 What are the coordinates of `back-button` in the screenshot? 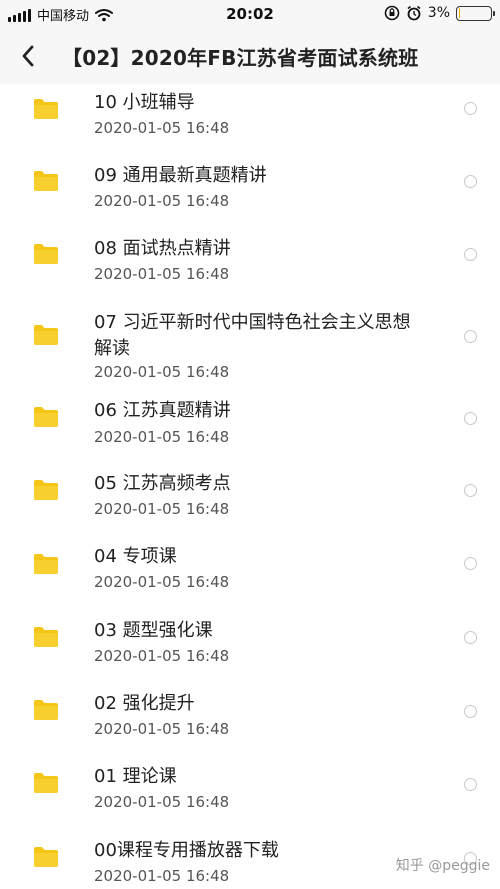 It's located at (28, 56).